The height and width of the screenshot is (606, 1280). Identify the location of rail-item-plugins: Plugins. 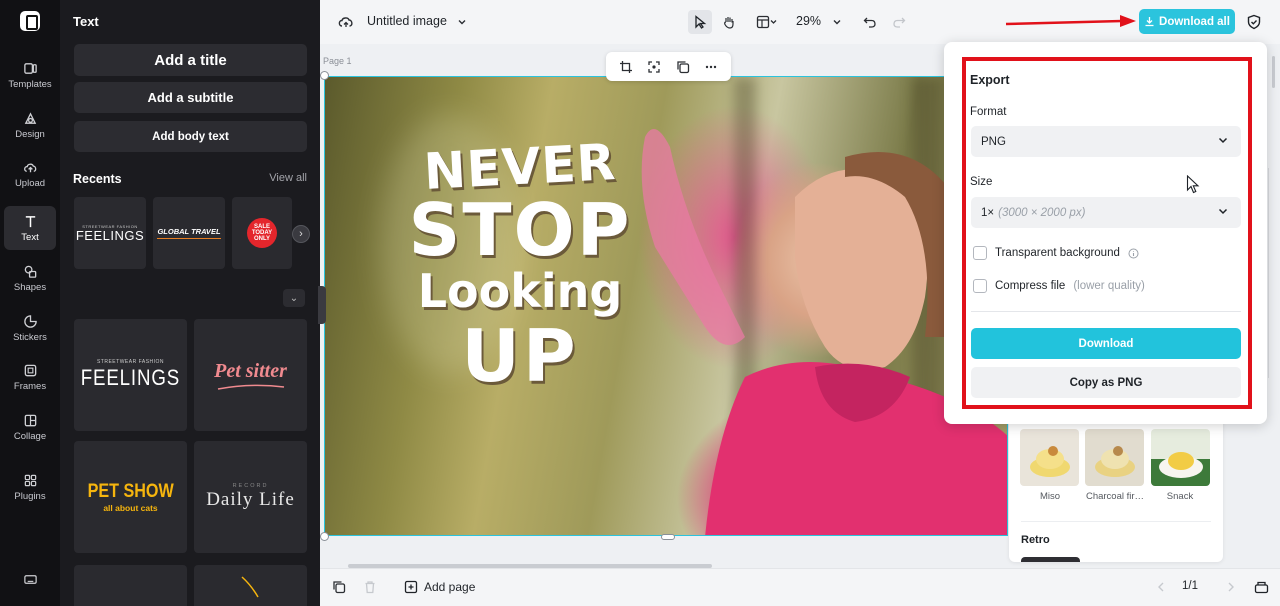
(30, 487).